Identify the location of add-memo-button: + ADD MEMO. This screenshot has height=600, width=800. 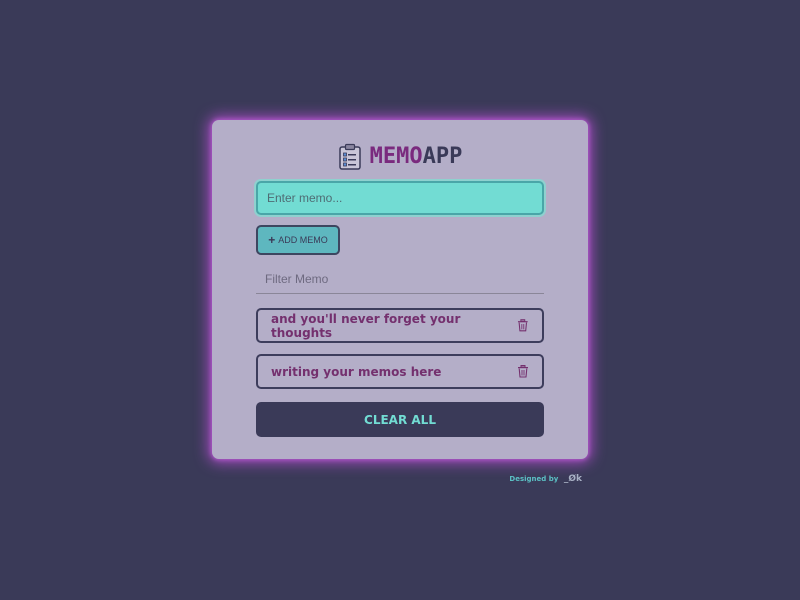
(298, 240).